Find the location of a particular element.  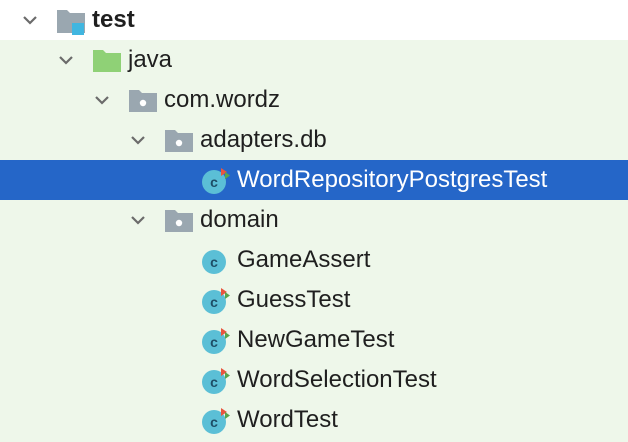

tree-row-java: java is located at coordinates (314, 60).